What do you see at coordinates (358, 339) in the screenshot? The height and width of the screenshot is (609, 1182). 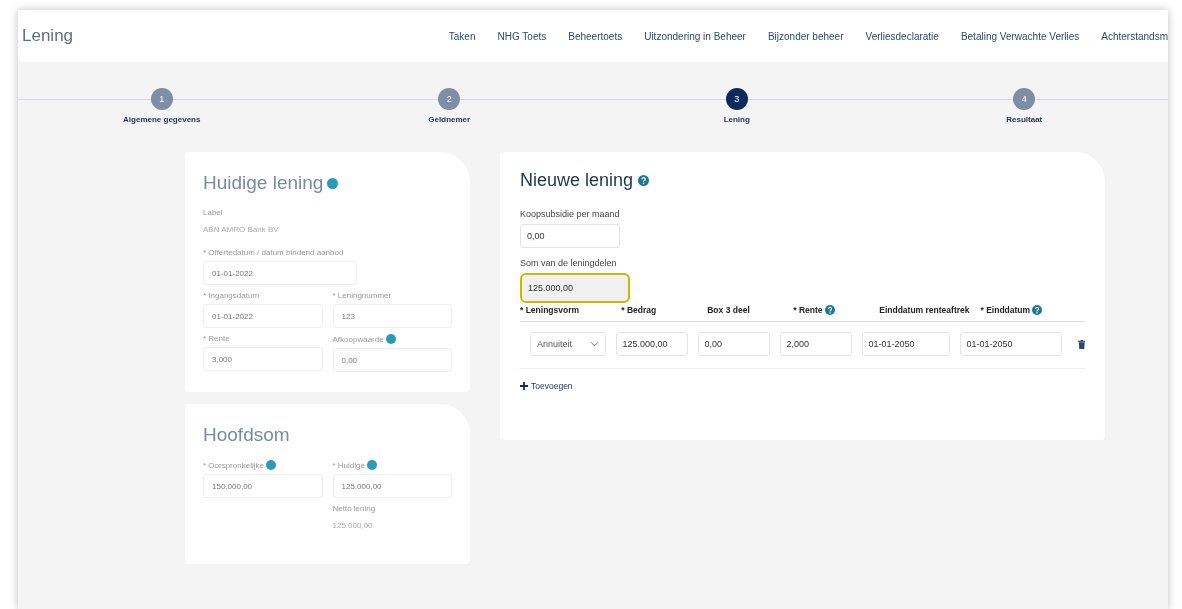 I see `field-label: Afkoopwaarde` at bounding box center [358, 339].